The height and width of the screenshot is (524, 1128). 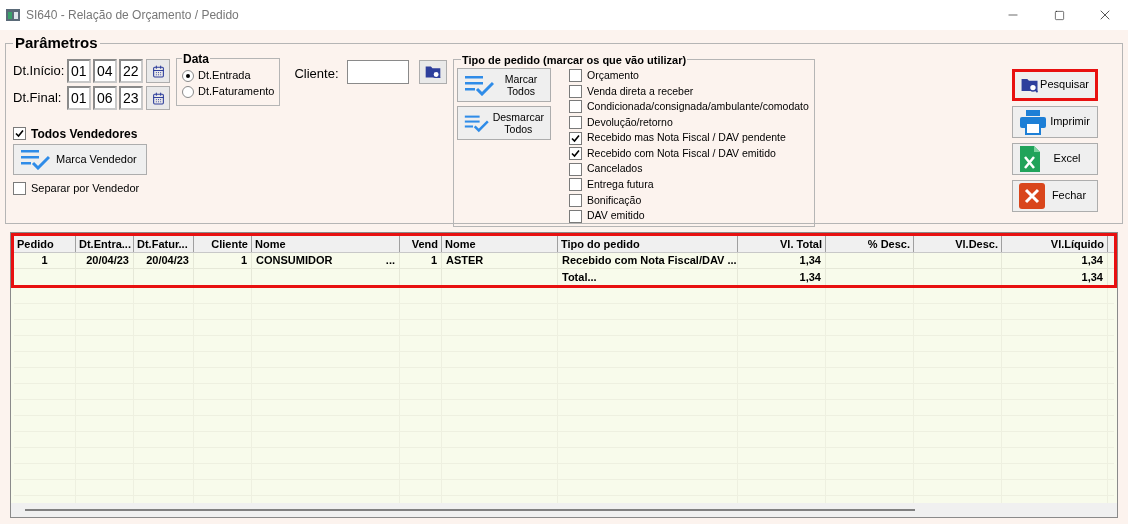 I want to click on close-icon, so click(x=1032, y=195).